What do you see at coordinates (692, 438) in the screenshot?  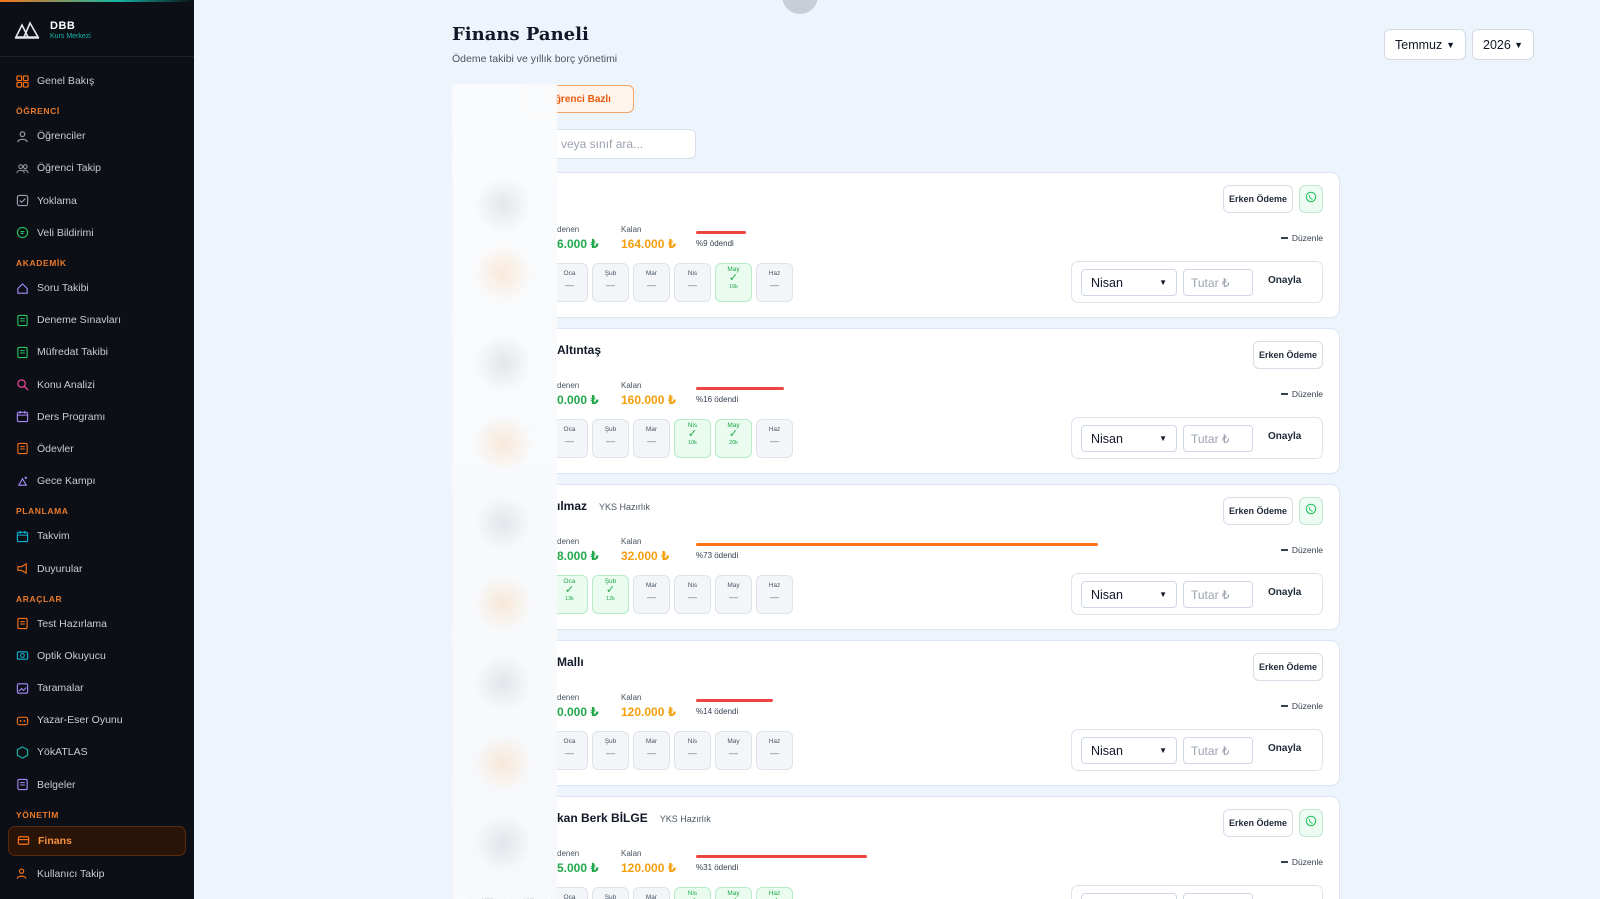 I see `month-cell-paid: Nis ✓ 10k` at bounding box center [692, 438].